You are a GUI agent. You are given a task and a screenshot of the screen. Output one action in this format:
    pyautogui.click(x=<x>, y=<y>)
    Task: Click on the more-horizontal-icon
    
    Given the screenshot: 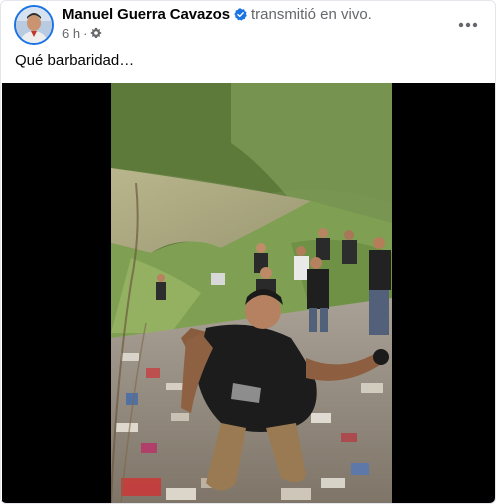 What is the action you would take?
    pyautogui.click(x=468, y=25)
    